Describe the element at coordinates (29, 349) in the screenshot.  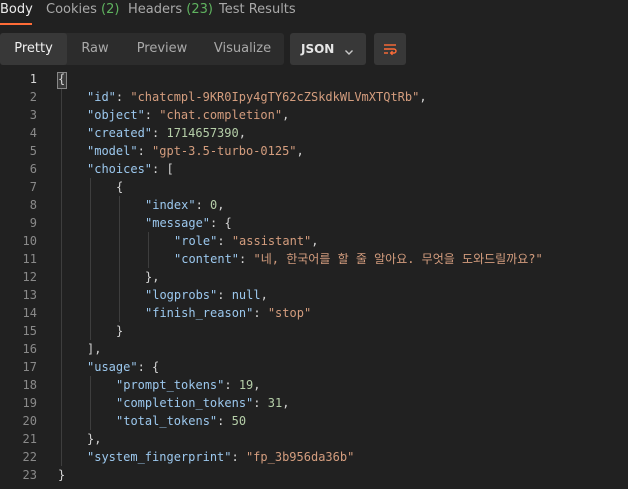
I see `line-number: 16` at that location.